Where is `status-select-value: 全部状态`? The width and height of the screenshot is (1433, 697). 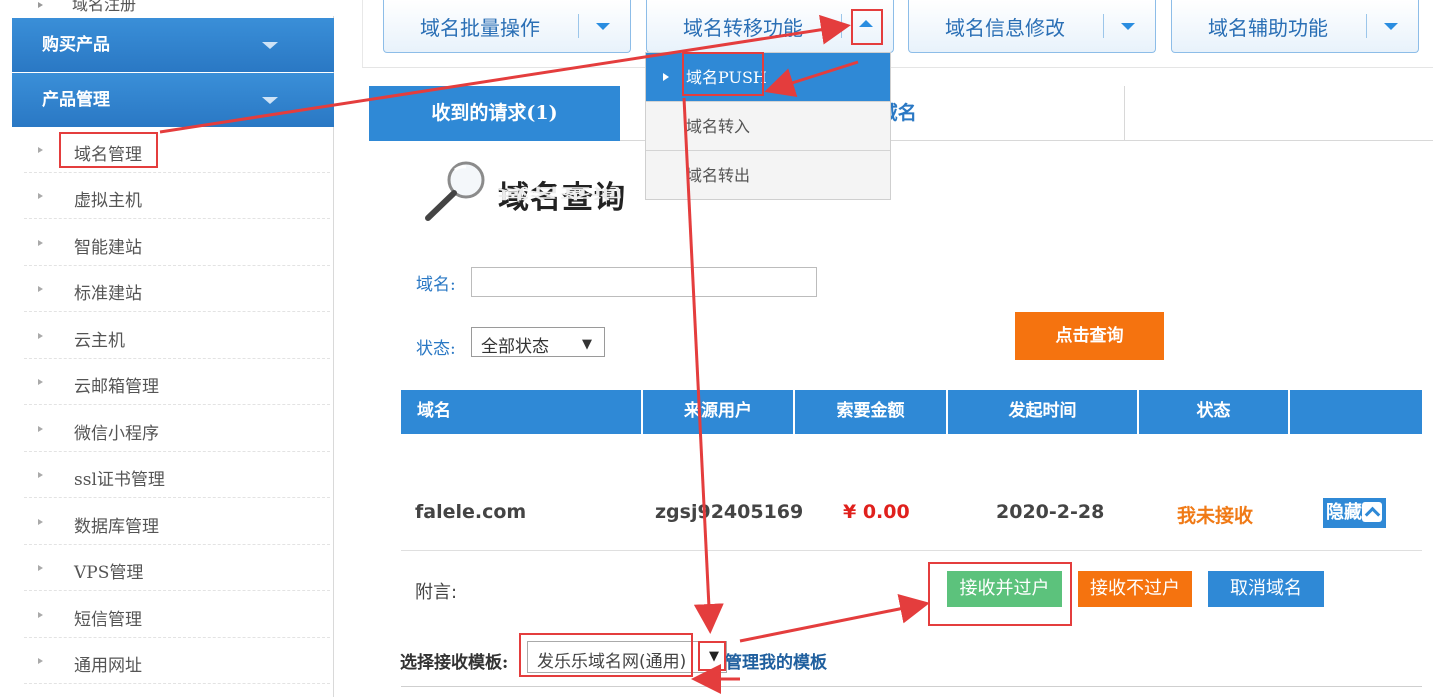 status-select-value: 全部状态 is located at coordinates (515, 347).